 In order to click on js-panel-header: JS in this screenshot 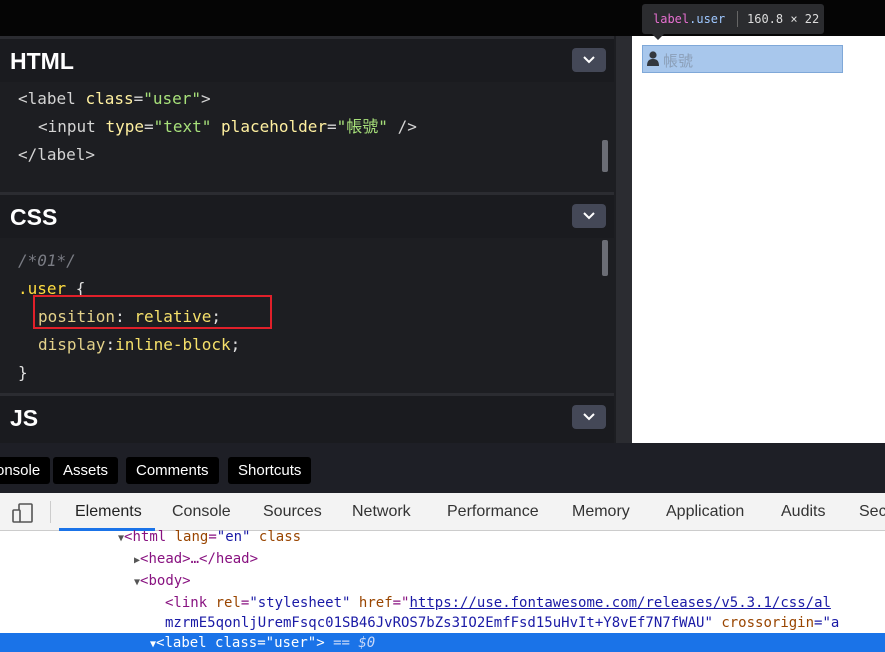, I will do `click(307, 418)`.